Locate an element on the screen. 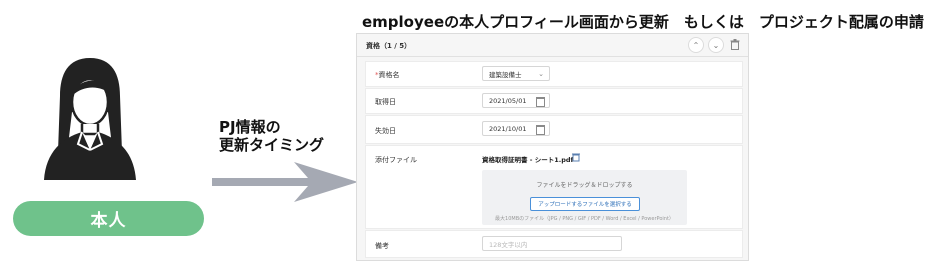  row-remarks: 備考 128文字以内 is located at coordinates (554, 244).